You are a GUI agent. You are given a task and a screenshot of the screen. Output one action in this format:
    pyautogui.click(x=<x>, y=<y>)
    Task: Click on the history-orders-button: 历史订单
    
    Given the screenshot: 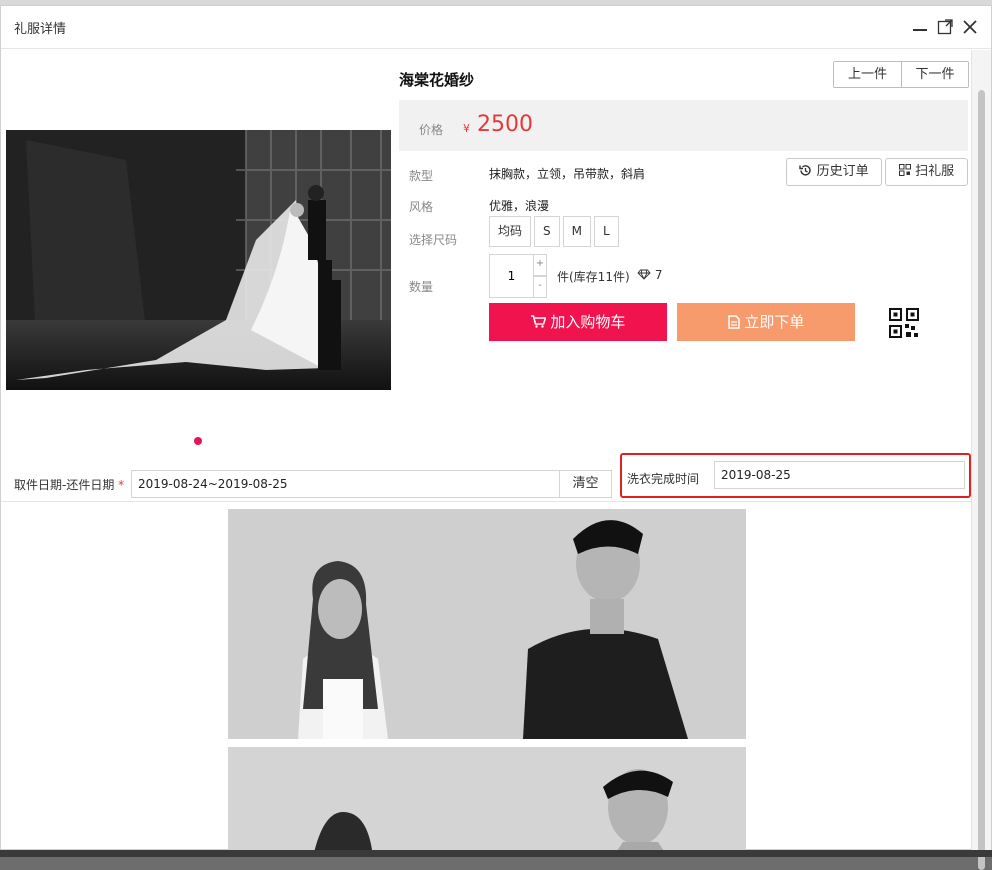 What is the action you would take?
    pyautogui.click(x=834, y=172)
    